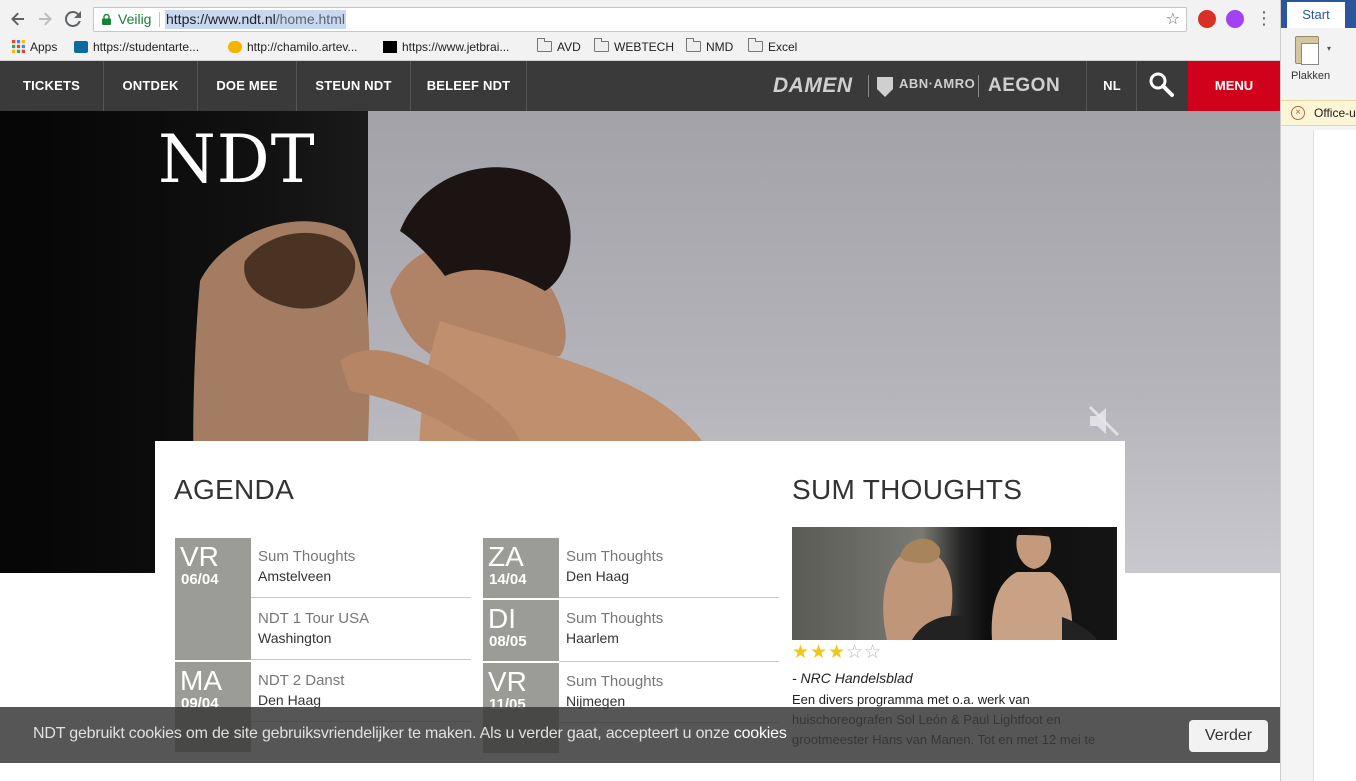 The image size is (1356, 781). I want to click on nav-doe-mee: DOE MEE, so click(247, 86).